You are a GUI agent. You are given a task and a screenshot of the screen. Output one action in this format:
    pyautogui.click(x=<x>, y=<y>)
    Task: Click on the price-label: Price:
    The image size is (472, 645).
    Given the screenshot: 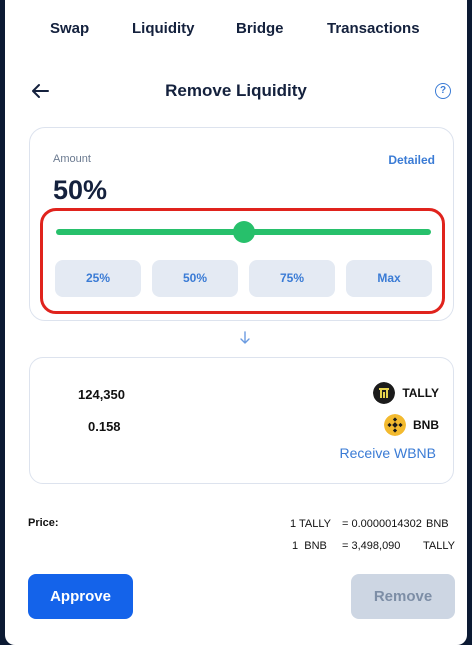 What is the action you would take?
    pyautogui.click(x=43, y=523)
    